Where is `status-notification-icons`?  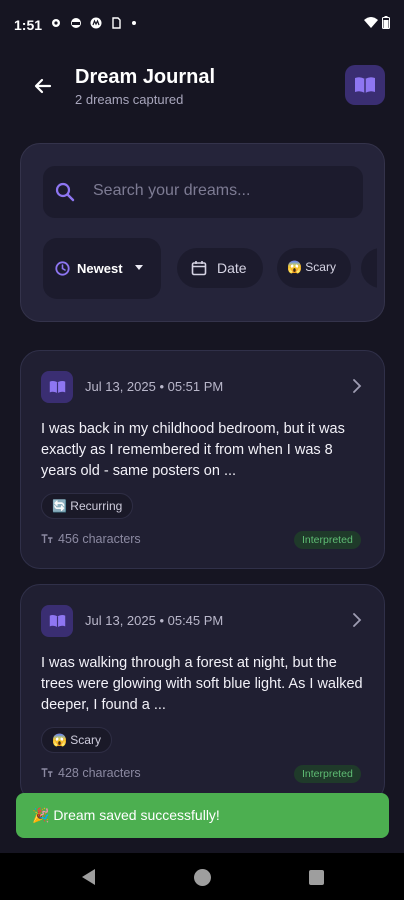 status-notification-icons is located at coordinates (93, 23).